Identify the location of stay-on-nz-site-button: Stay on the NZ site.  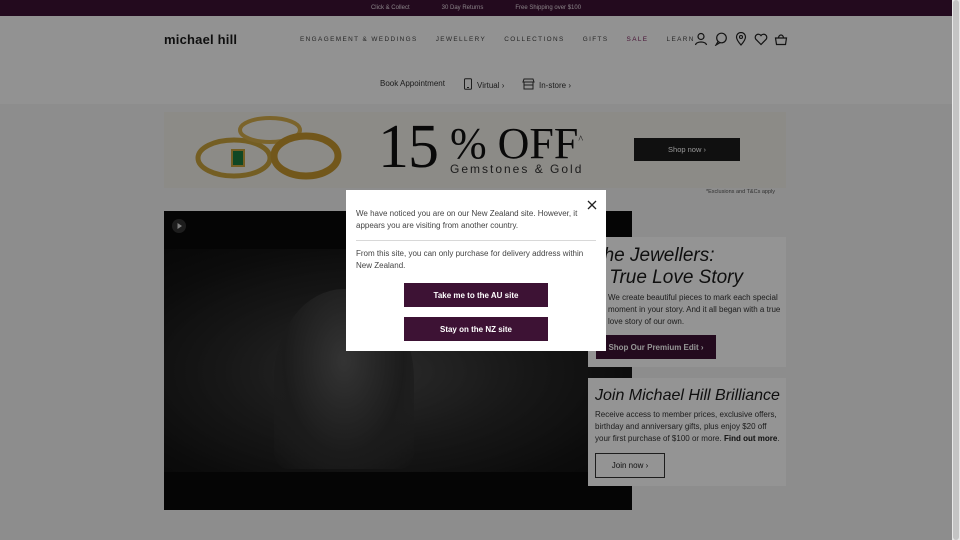
(476, 329).